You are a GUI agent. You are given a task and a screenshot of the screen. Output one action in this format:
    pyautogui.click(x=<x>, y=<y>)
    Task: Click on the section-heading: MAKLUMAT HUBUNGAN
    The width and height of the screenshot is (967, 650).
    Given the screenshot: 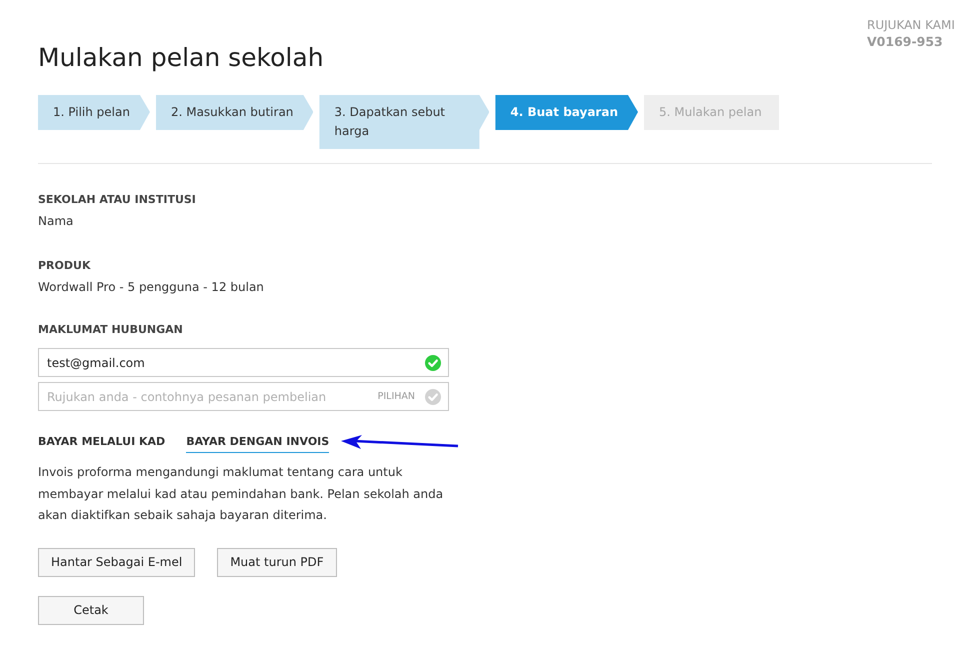 What is the action you would take?
    pyautogui.click(x=110, y=330)
    